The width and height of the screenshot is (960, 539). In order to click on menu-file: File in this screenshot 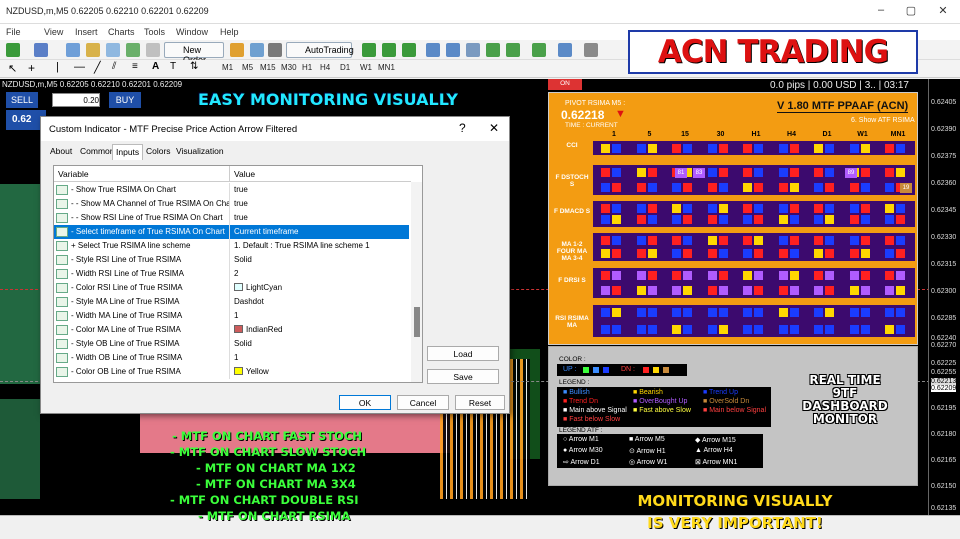, I will do `click(13, 32)`.